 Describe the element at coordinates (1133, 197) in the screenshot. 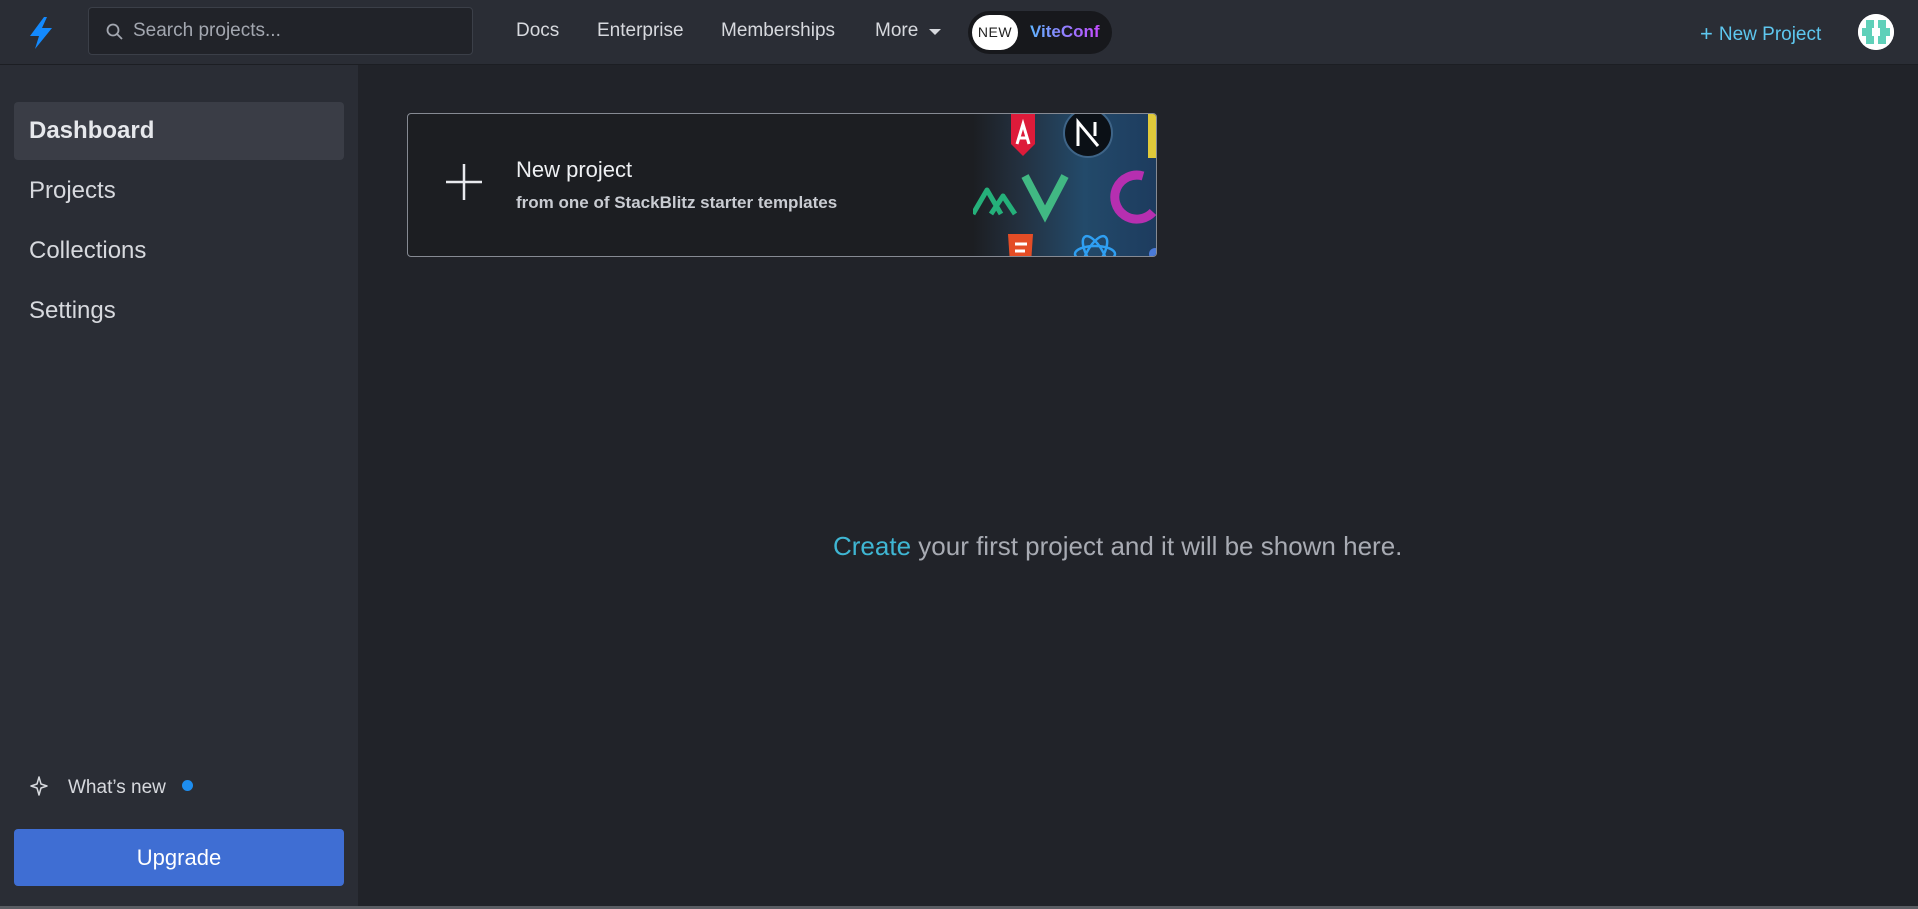

I see `redux-icon` at that location.